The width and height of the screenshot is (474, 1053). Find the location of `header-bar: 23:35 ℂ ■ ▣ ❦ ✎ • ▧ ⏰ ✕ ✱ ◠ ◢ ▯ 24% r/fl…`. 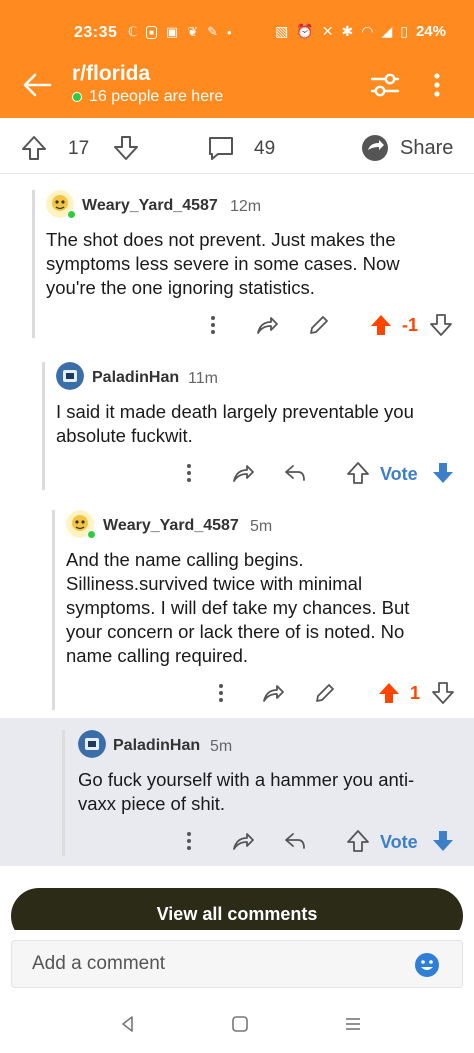

header-bar: 23:35 ℂ ■ ▣ ❦ ✎ • ▧ ⏰ ✕ ✱ ◠ ◢ ▯ 24% r/fl… is located at coordinates (237, 59).